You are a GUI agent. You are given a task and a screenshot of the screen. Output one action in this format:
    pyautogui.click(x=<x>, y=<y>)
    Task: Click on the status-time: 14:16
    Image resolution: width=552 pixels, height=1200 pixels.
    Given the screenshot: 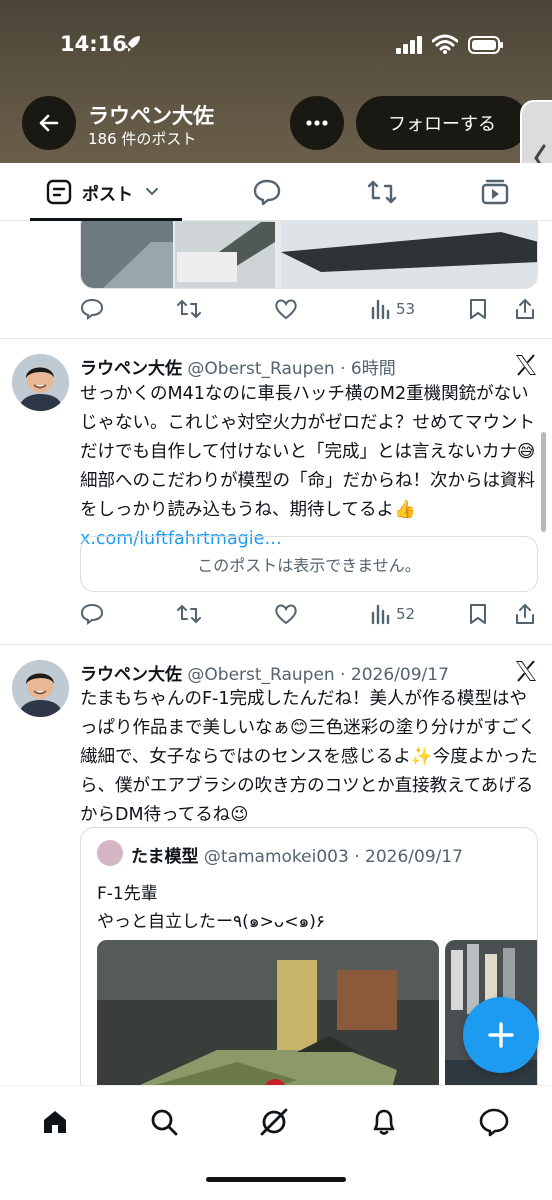 What is the action you would take?
    pyautogui.click(x=93, y=44)
    